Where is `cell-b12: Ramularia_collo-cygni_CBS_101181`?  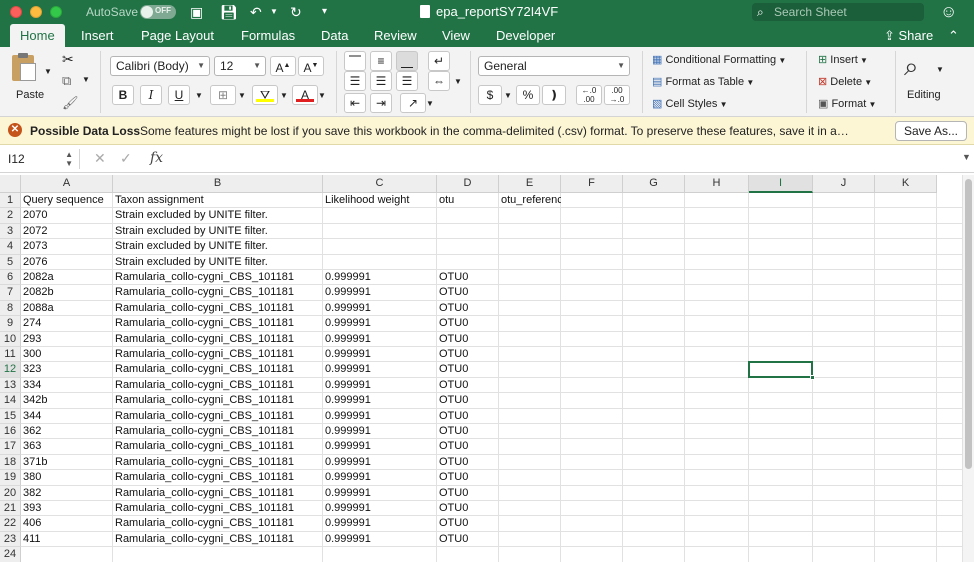 cell-b12: Ramularia_collo-cygni_CBS_101181 is located at coordinates (218, 369).